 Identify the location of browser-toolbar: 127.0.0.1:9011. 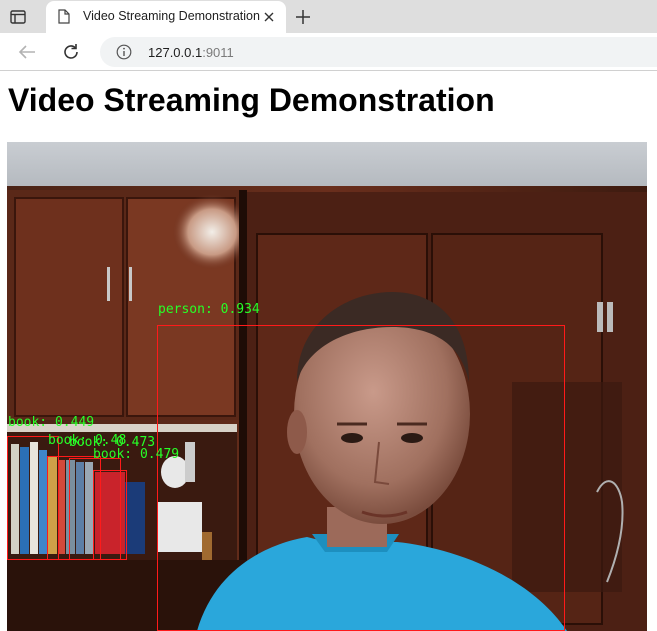
(328, 52).